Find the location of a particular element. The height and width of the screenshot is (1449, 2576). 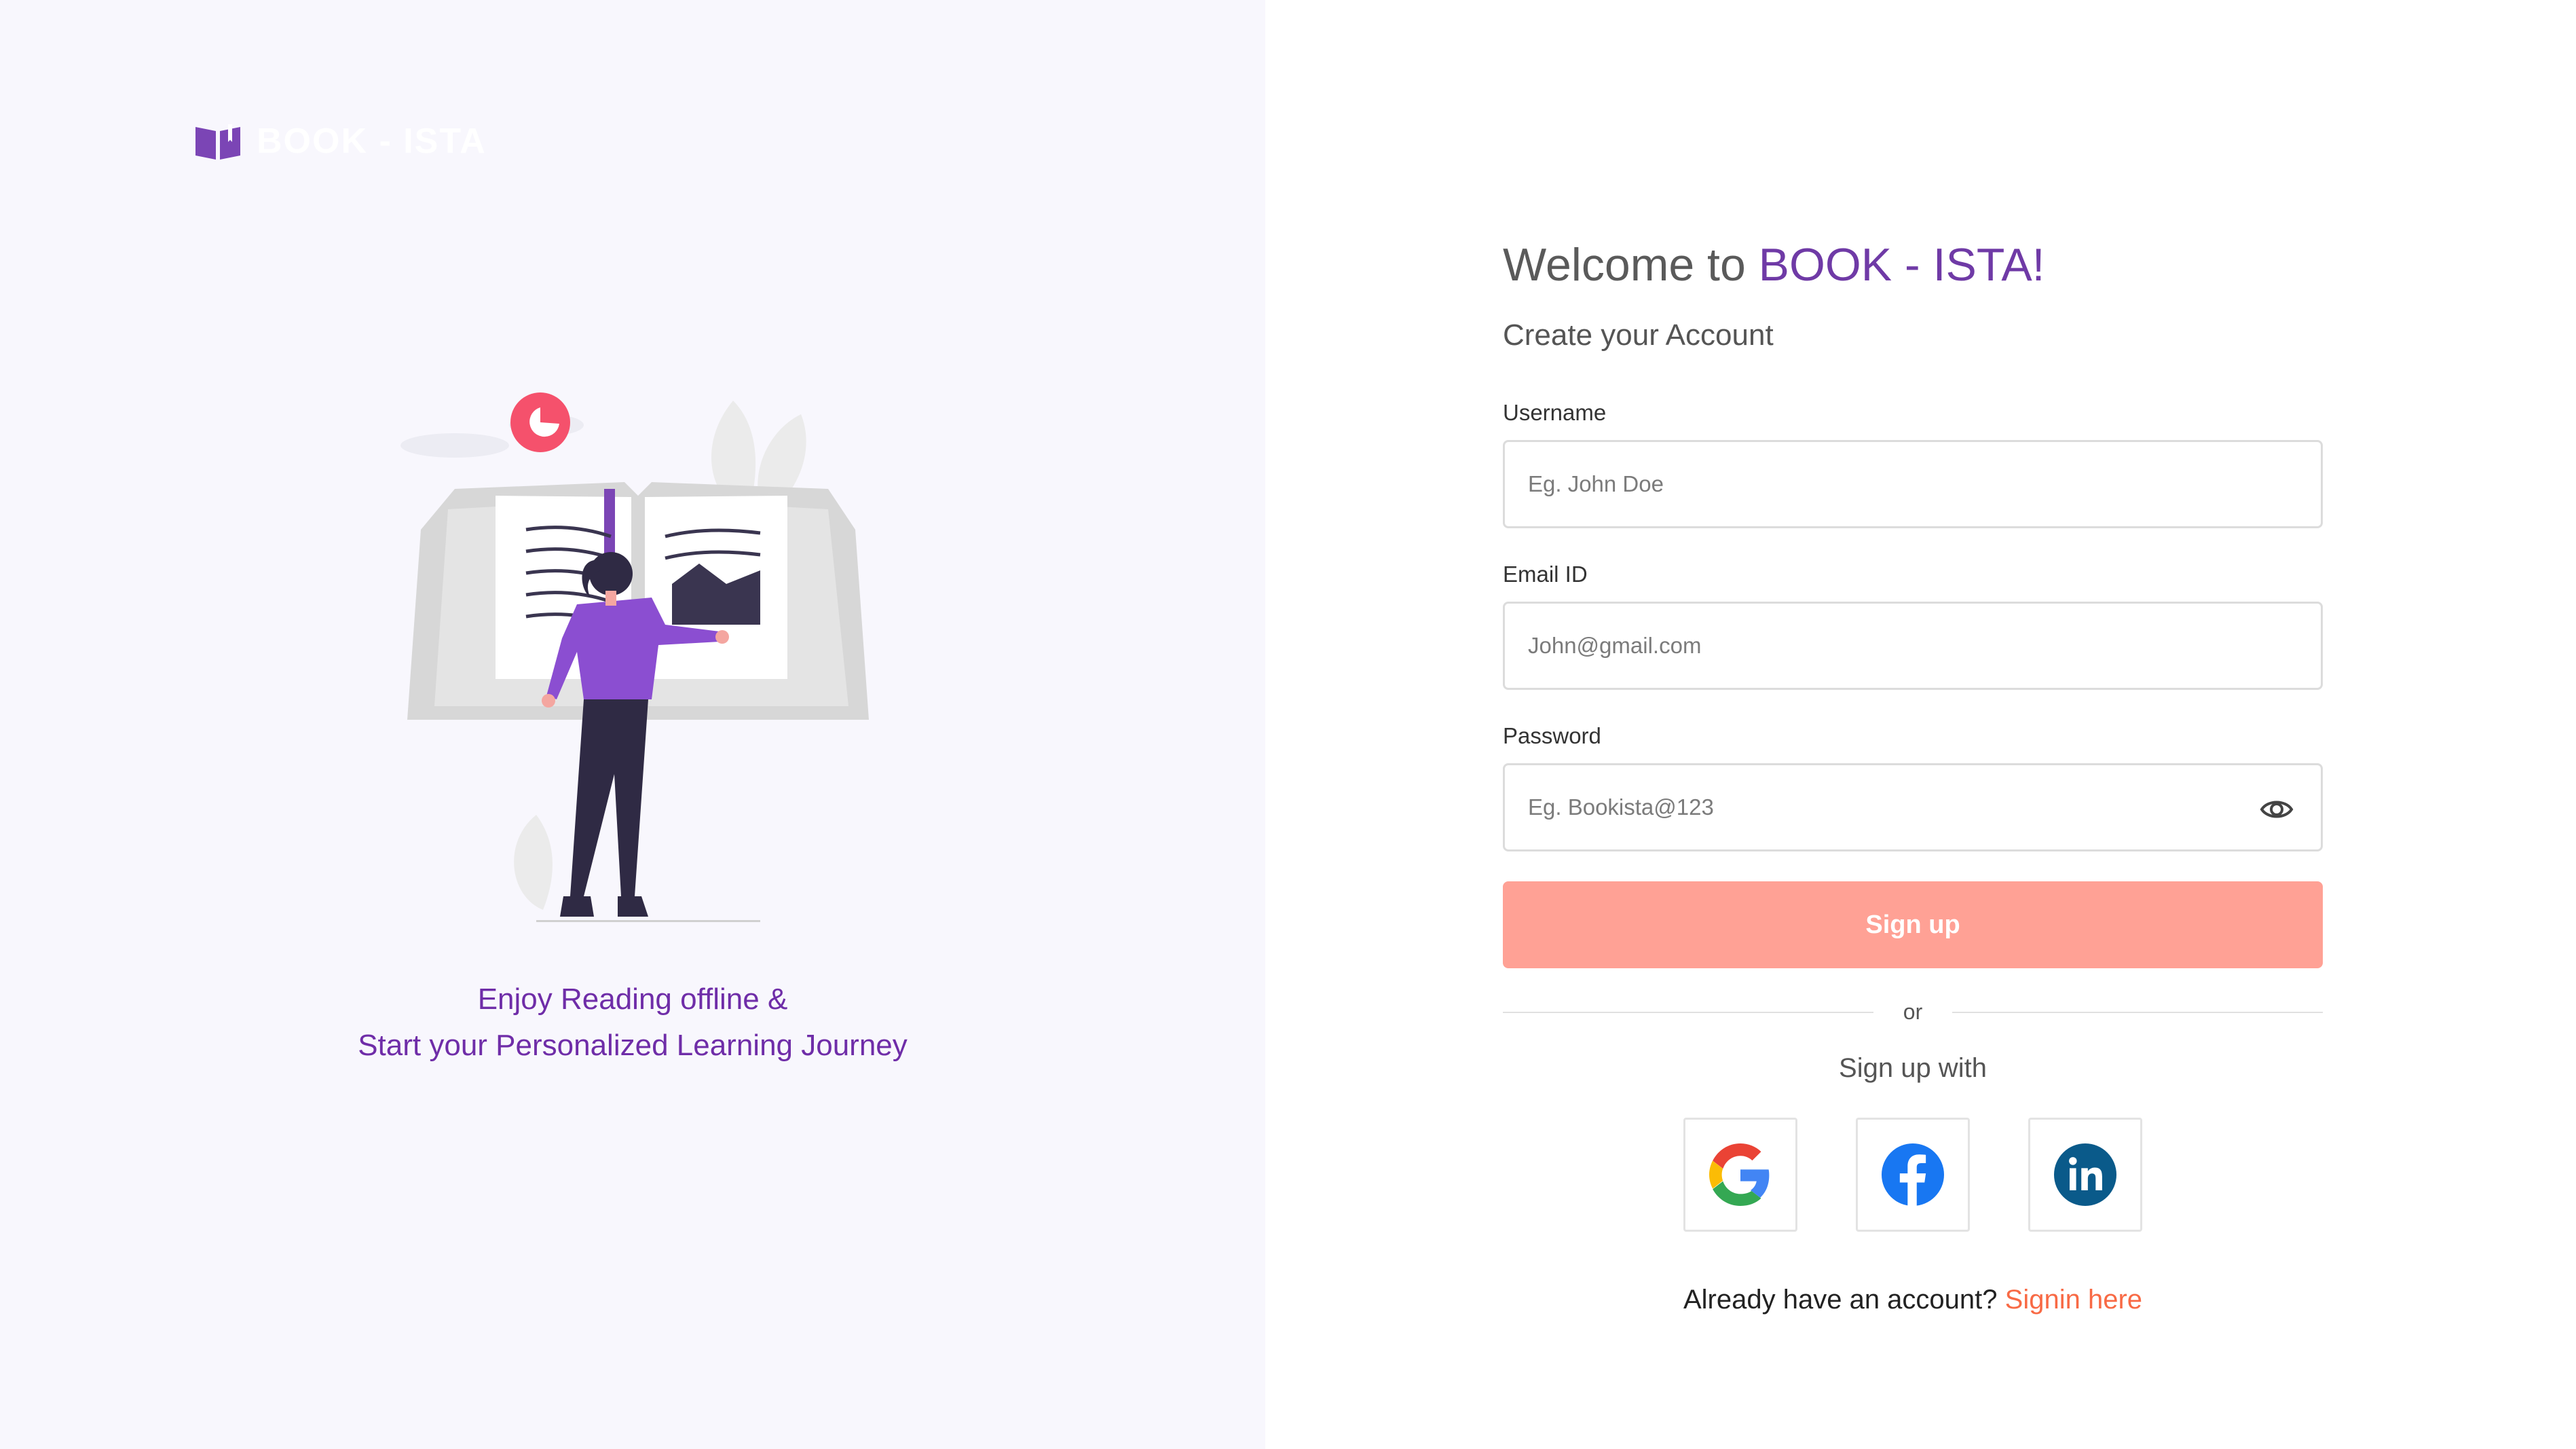

eye-icon is located at coordinates (2277, 809).